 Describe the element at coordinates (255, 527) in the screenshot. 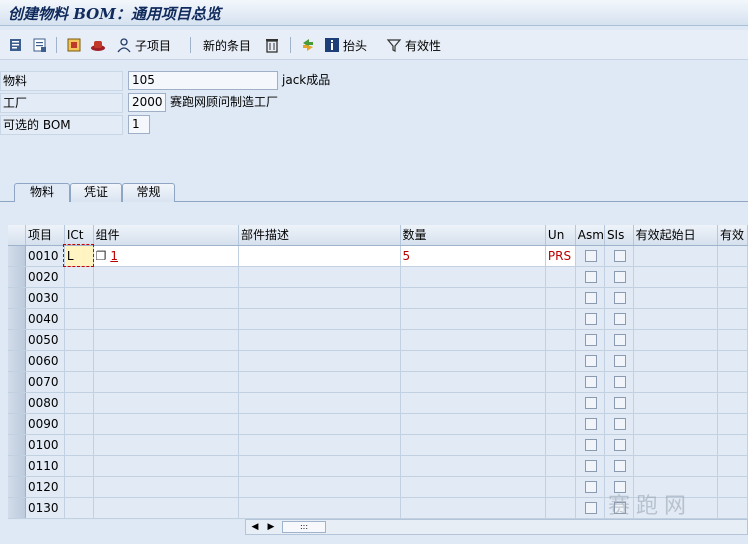

I see `scroll-left-icon: ◀` at that location.